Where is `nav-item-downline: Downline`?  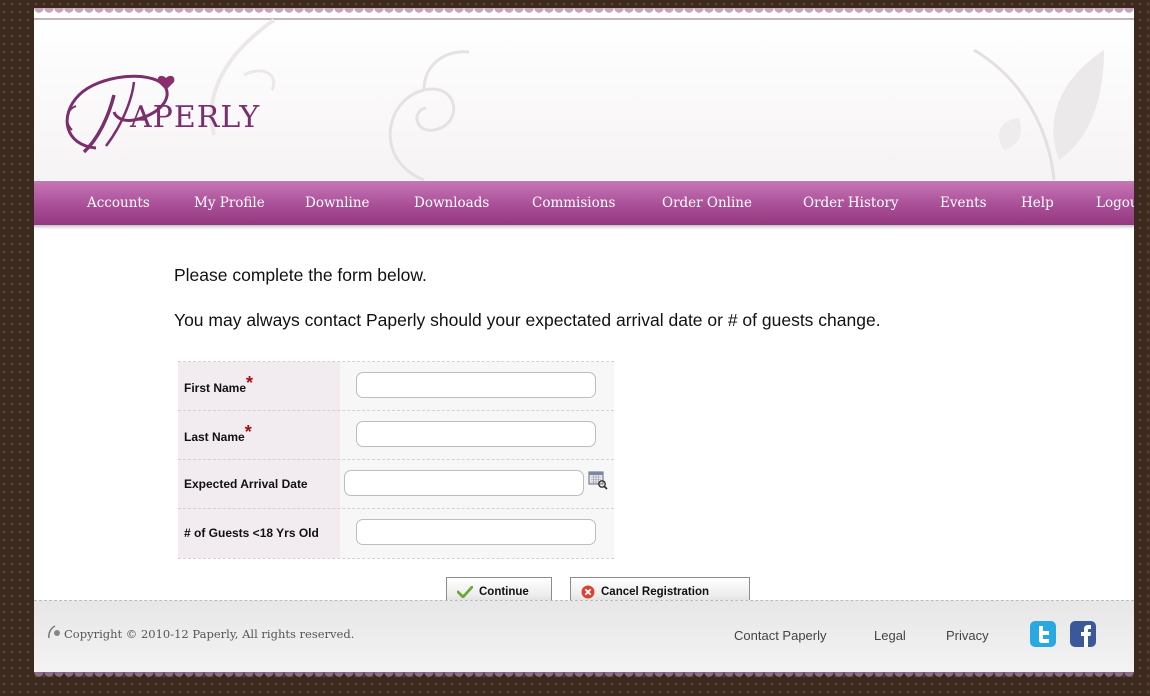 nav-item-downline: Downline is located at coordinates (337, 203).